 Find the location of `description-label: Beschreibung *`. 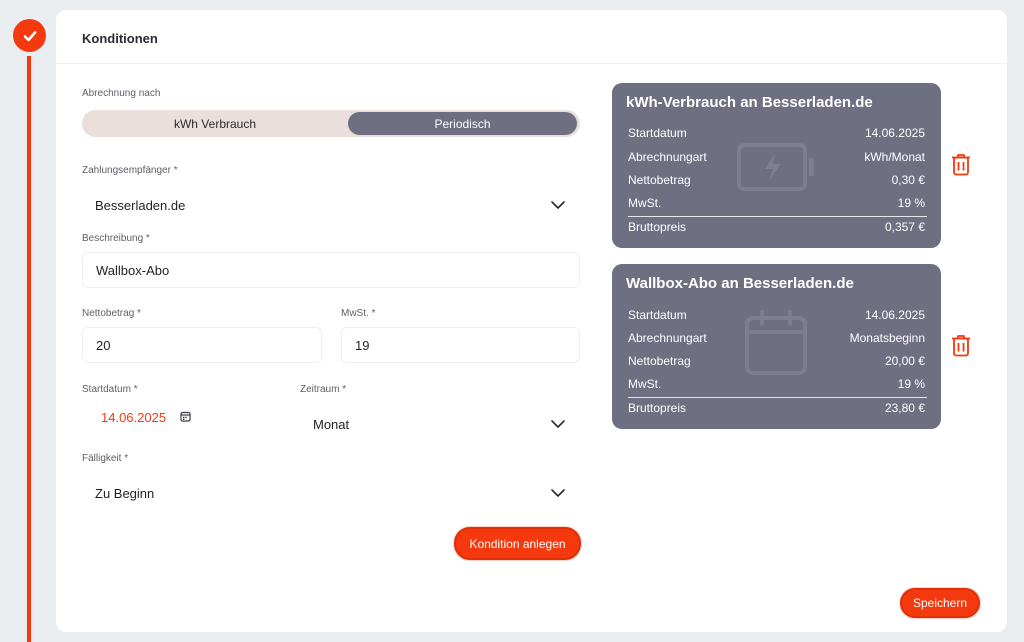

description-label: Beschreibung * is located at coordinates (116, 238).